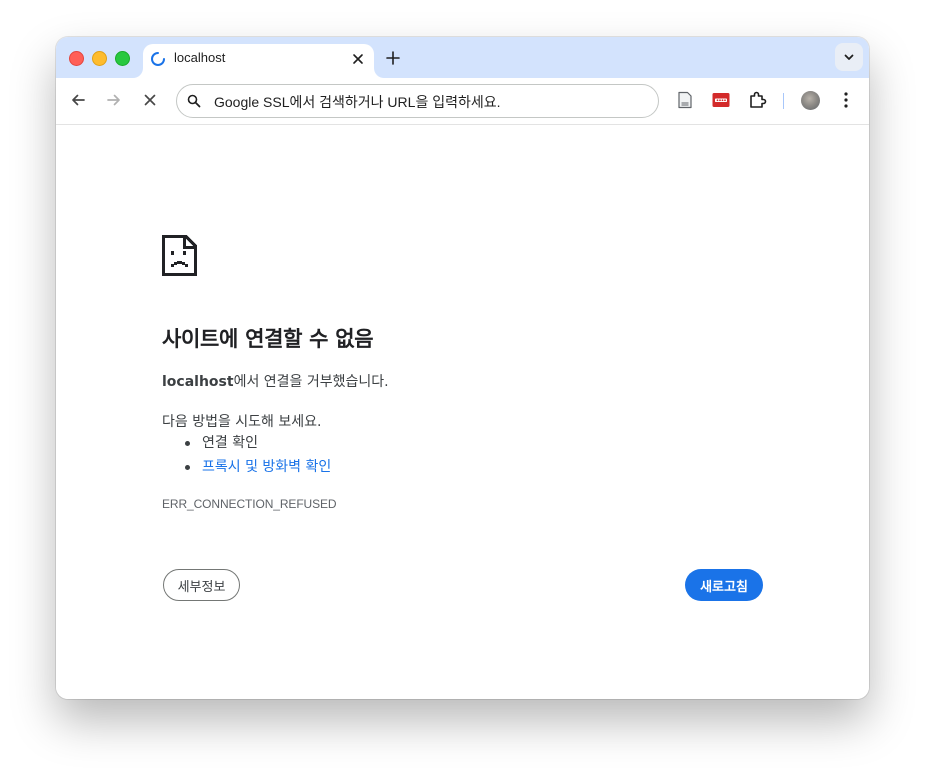  Describe the element at coordinates (810, 100) in the screenshot. I see `avatar` at that location.